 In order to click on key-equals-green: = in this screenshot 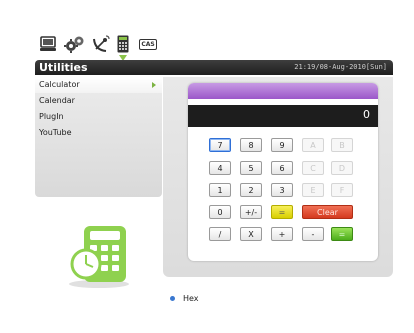, I will do `click(342, 234)`.